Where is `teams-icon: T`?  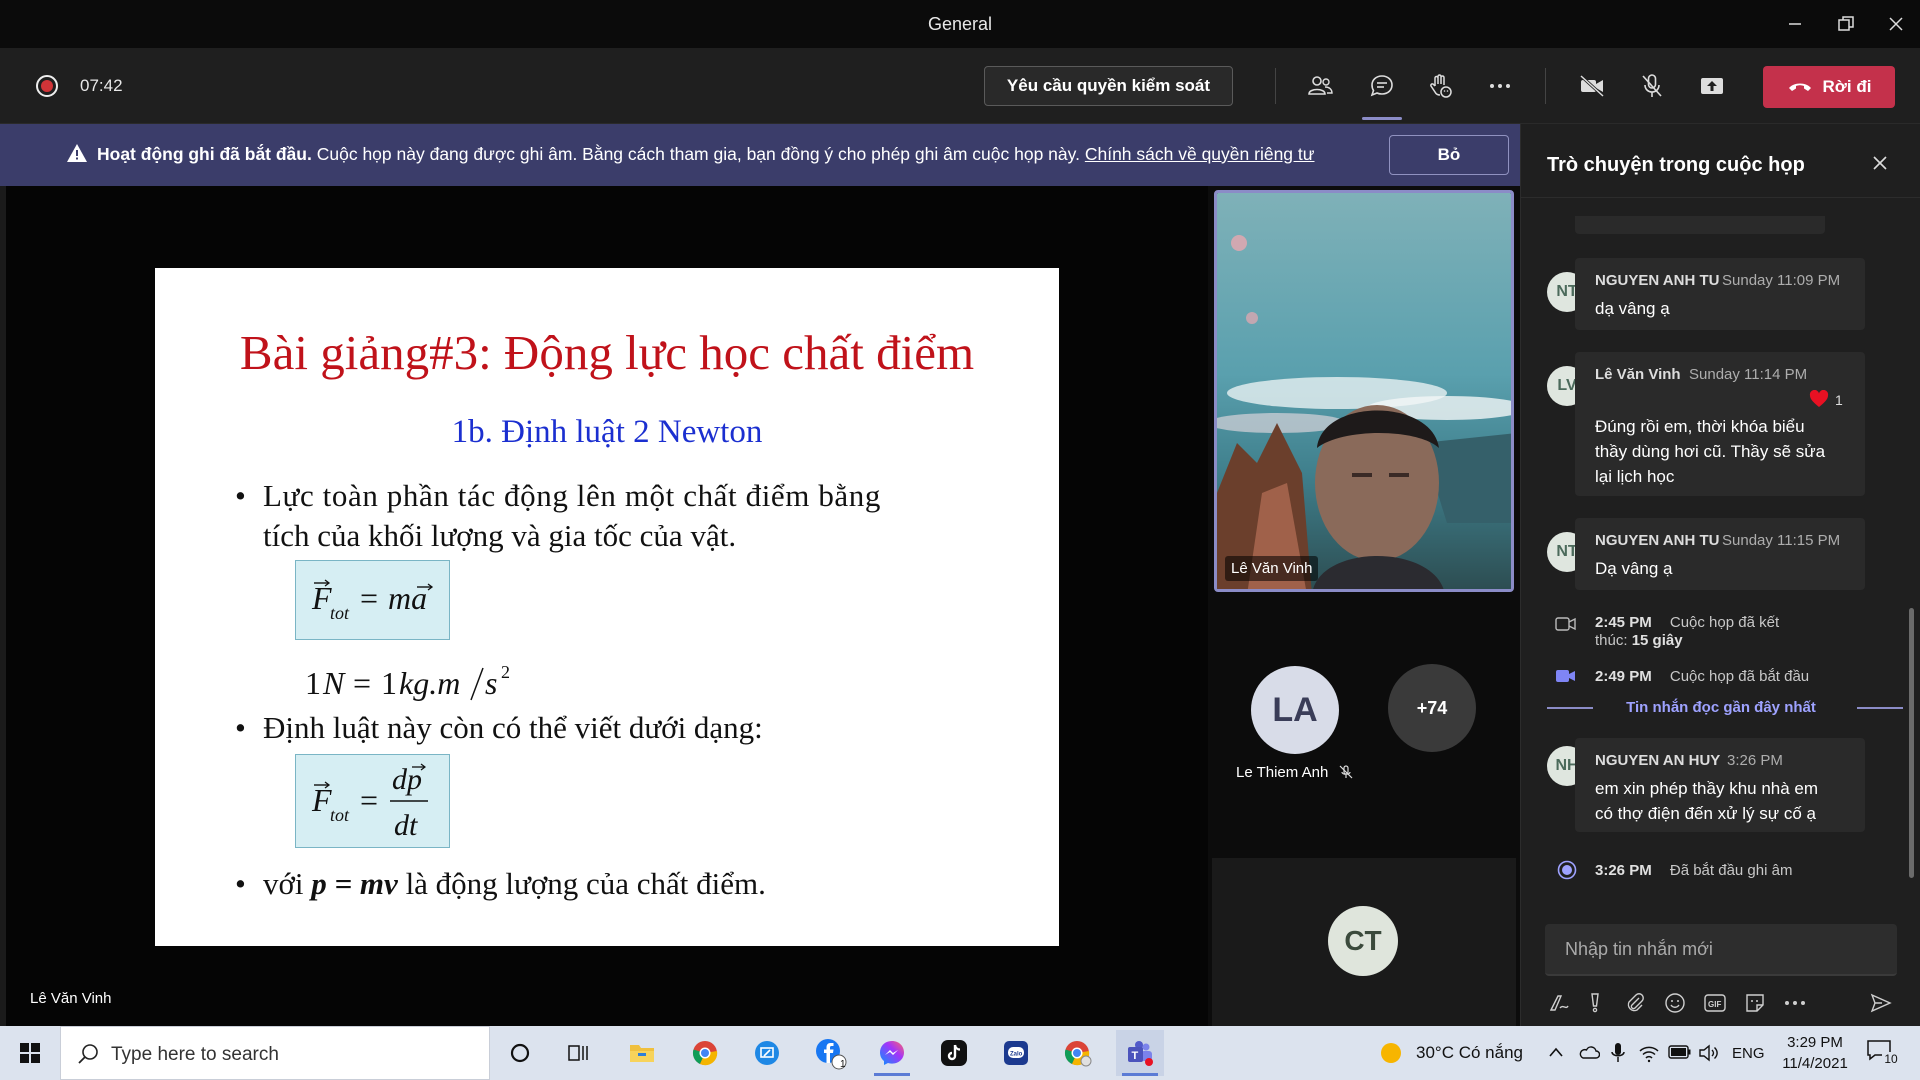
teams-icon: T is located at coordinates (1140, 1053).